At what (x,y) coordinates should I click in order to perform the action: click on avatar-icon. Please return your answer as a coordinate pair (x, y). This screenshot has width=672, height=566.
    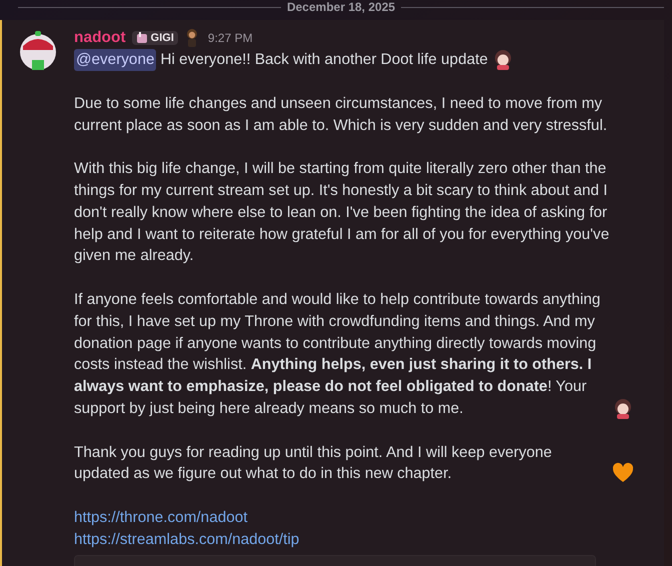
    Looking at the image, I should click on (38, 50).